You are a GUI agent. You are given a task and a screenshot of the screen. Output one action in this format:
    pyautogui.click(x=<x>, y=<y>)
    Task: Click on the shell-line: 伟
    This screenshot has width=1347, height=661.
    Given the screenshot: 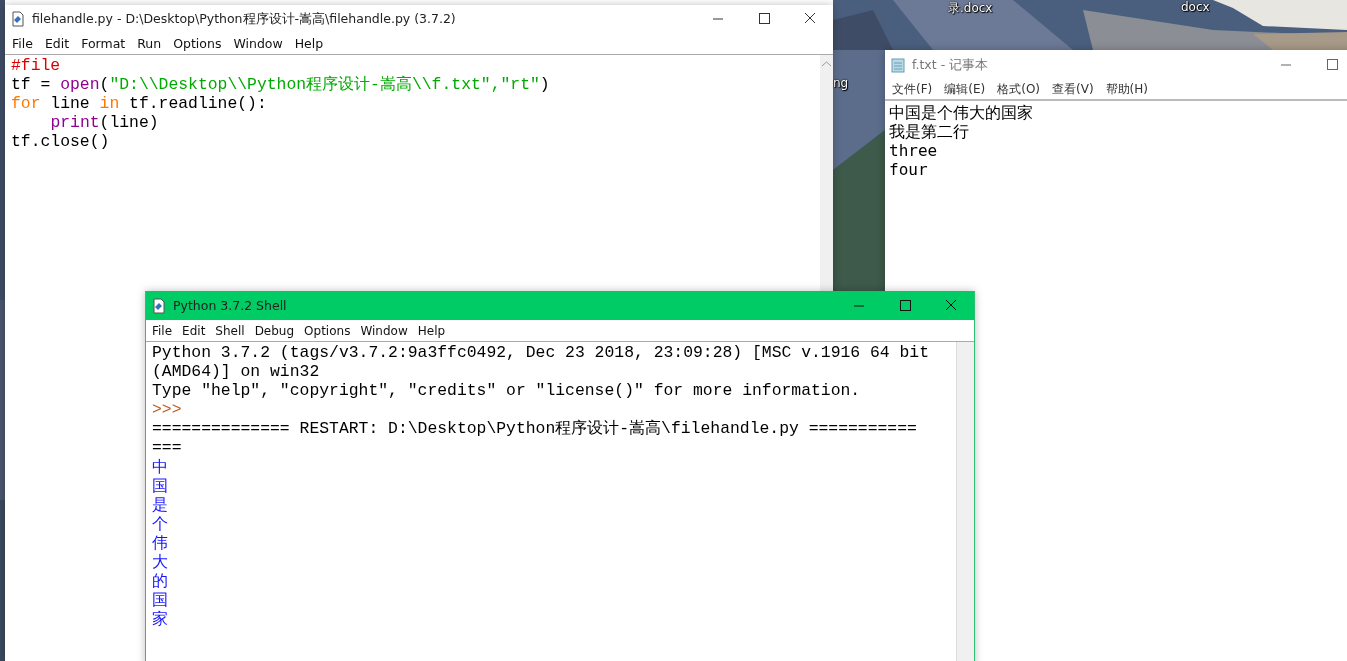 What is the action you would take?
    pyautogui.click(x=160, y=542)
    